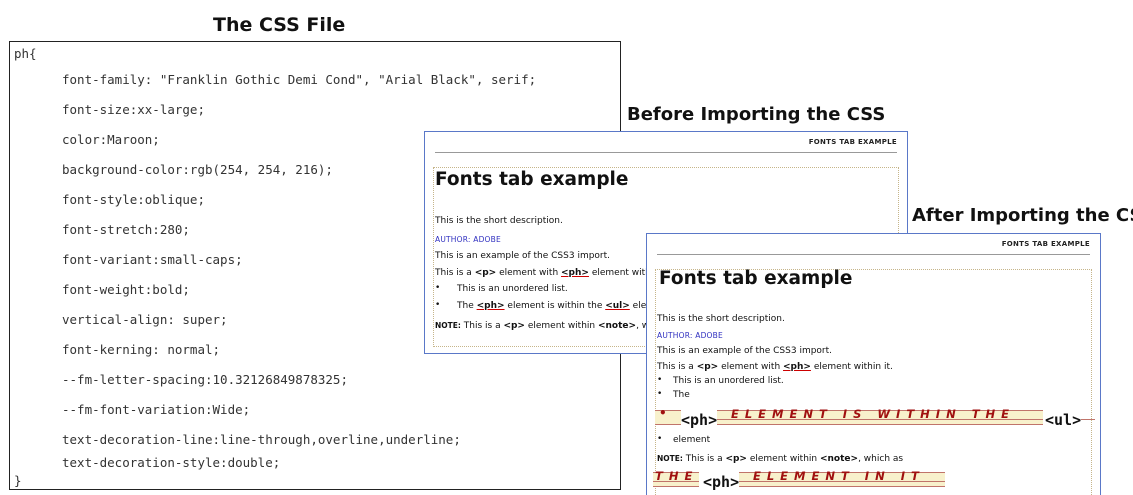 Image resolution: width=1133 pixels, height=495 pixels. I want to click on after-import-heading: After Importing the CSS, so click(1022, 215).